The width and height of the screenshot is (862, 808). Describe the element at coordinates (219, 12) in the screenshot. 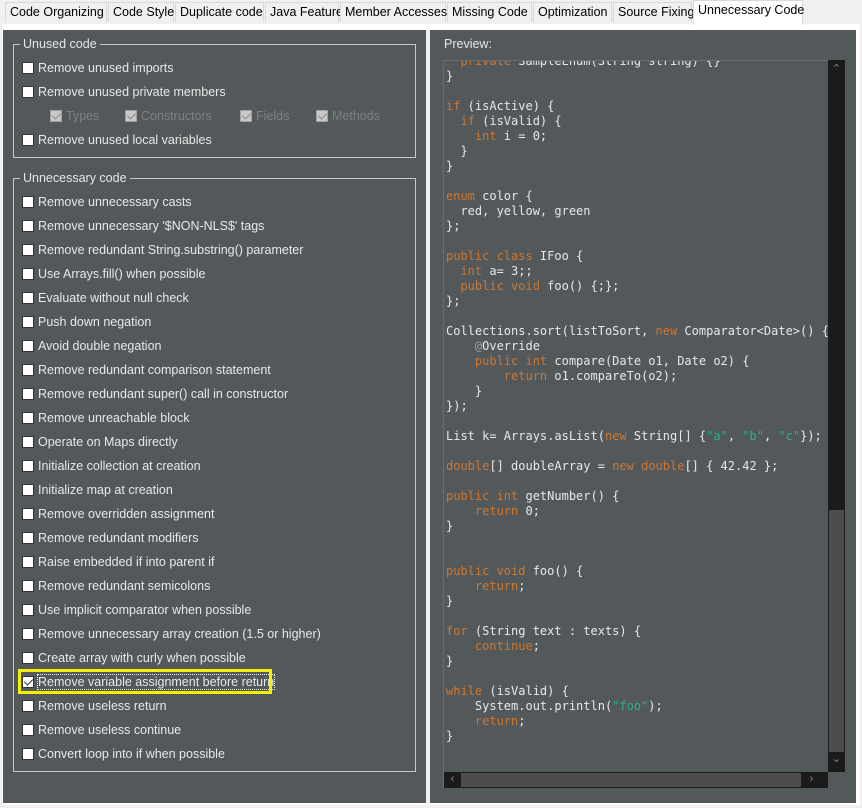

I see `tab-duplicate-code: Duplicate code` at that location.